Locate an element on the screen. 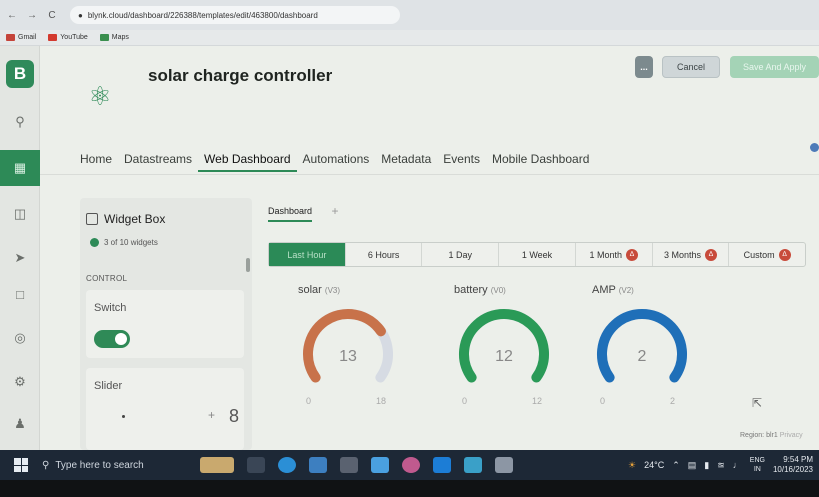 This screenshot has height=497, width=819. clock-date: 10/16/2023 is located at coordinates (792, 469).